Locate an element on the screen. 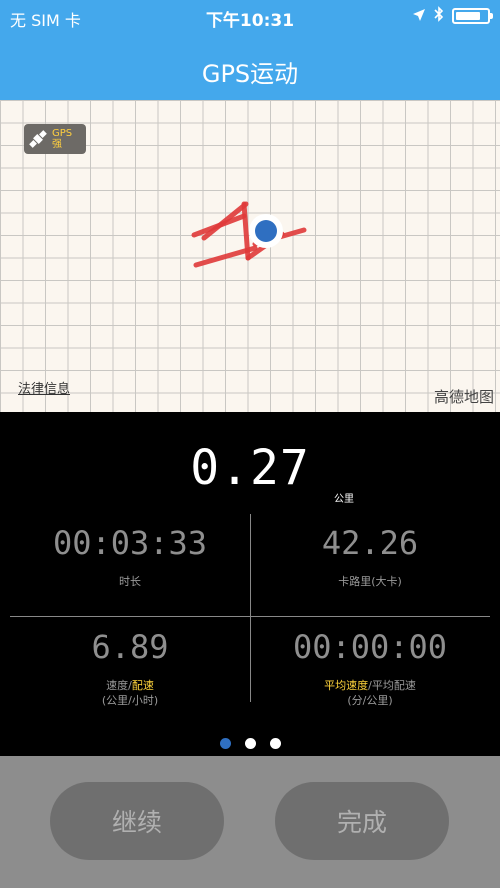  status-bar: 无 SIM 卡 下午10:31 is located at coordinates (250, 18).